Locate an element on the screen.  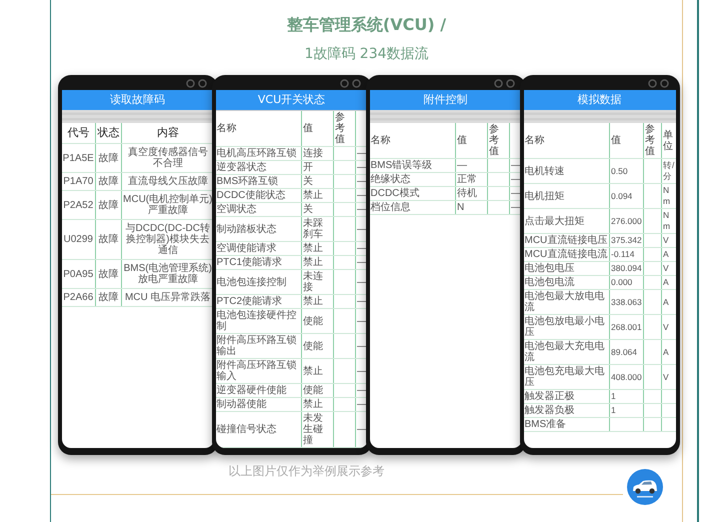
table-cell: 电池包最大充电电流 is located at coordinates (567, 352).